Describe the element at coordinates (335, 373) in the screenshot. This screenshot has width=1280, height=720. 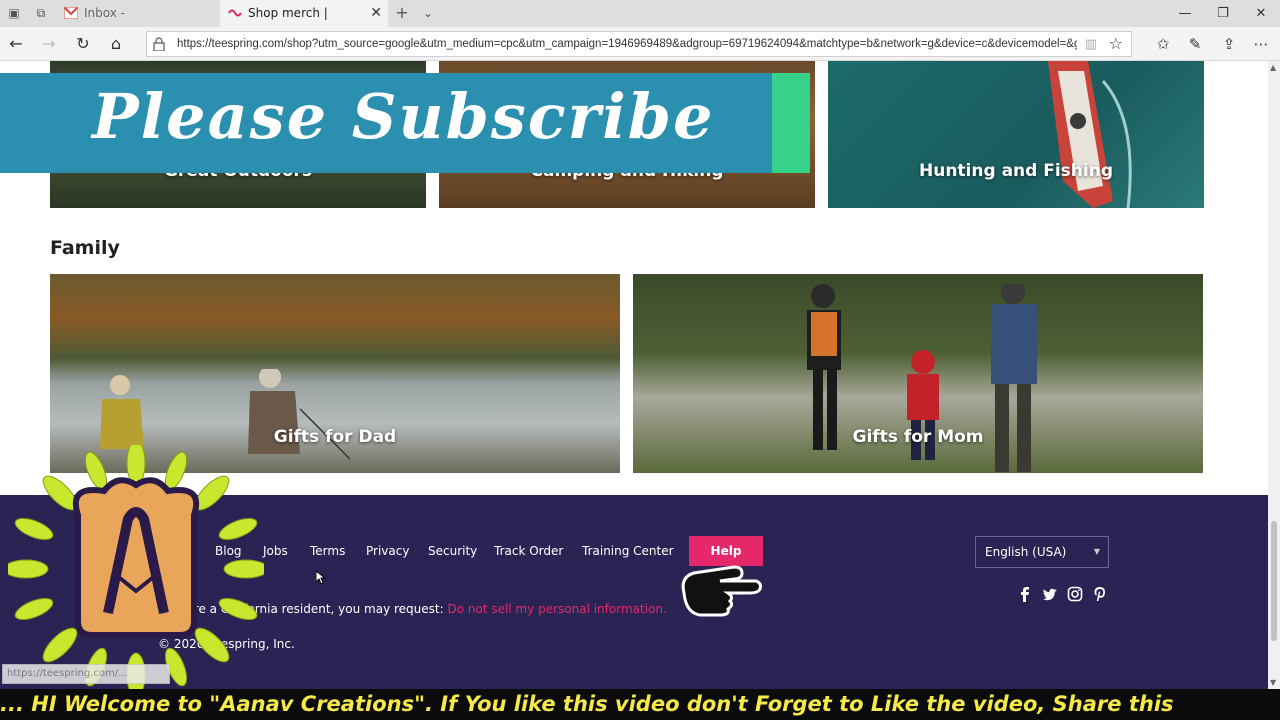
I see `category-card-gifts-for-dad: Gifts for Dad` at that location.